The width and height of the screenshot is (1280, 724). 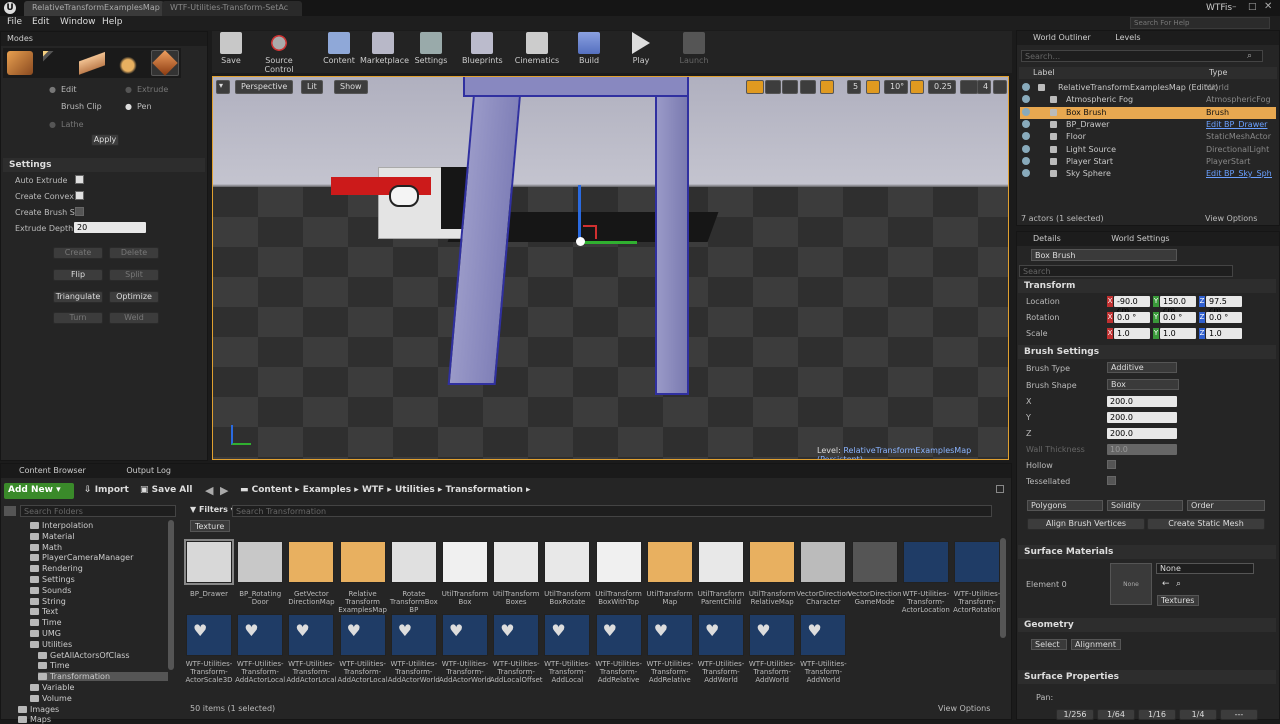 What do you see at coordinates (79, 179) in the screenshot?
I see `auto-extrude-checkbox` at bounding box center [79, 179].